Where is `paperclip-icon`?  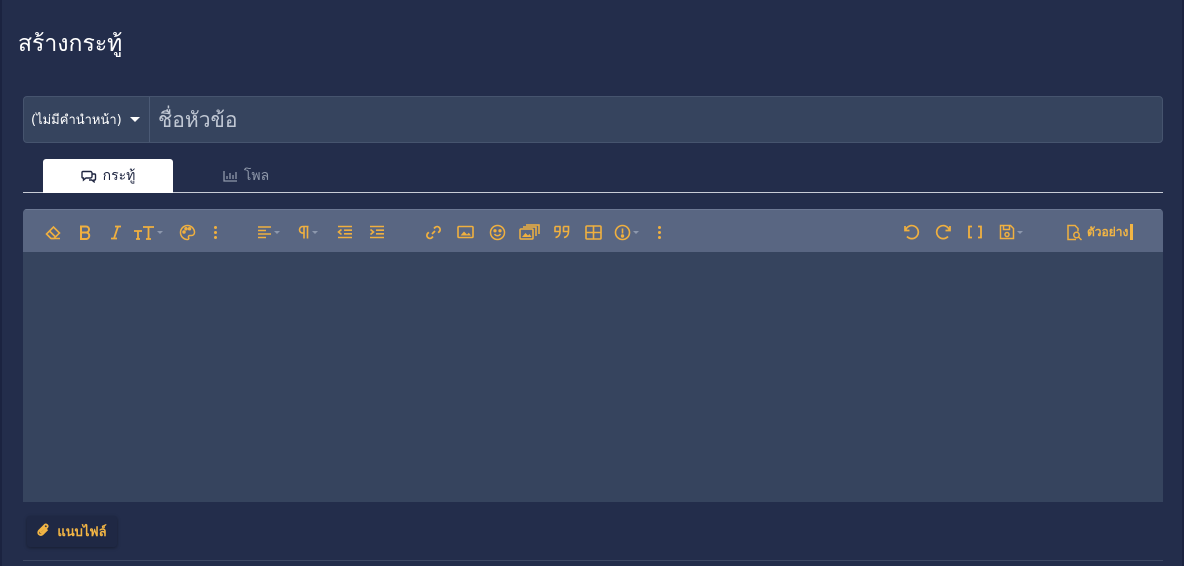
paperclip-icon is located at coordinates (44, 532).